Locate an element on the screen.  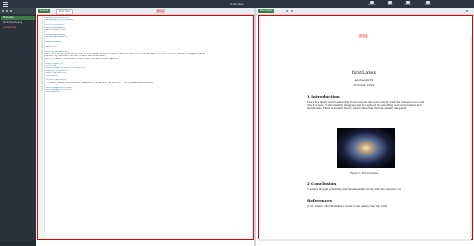
file-item-bib: sample.bib is located at coordinates (18, 28).